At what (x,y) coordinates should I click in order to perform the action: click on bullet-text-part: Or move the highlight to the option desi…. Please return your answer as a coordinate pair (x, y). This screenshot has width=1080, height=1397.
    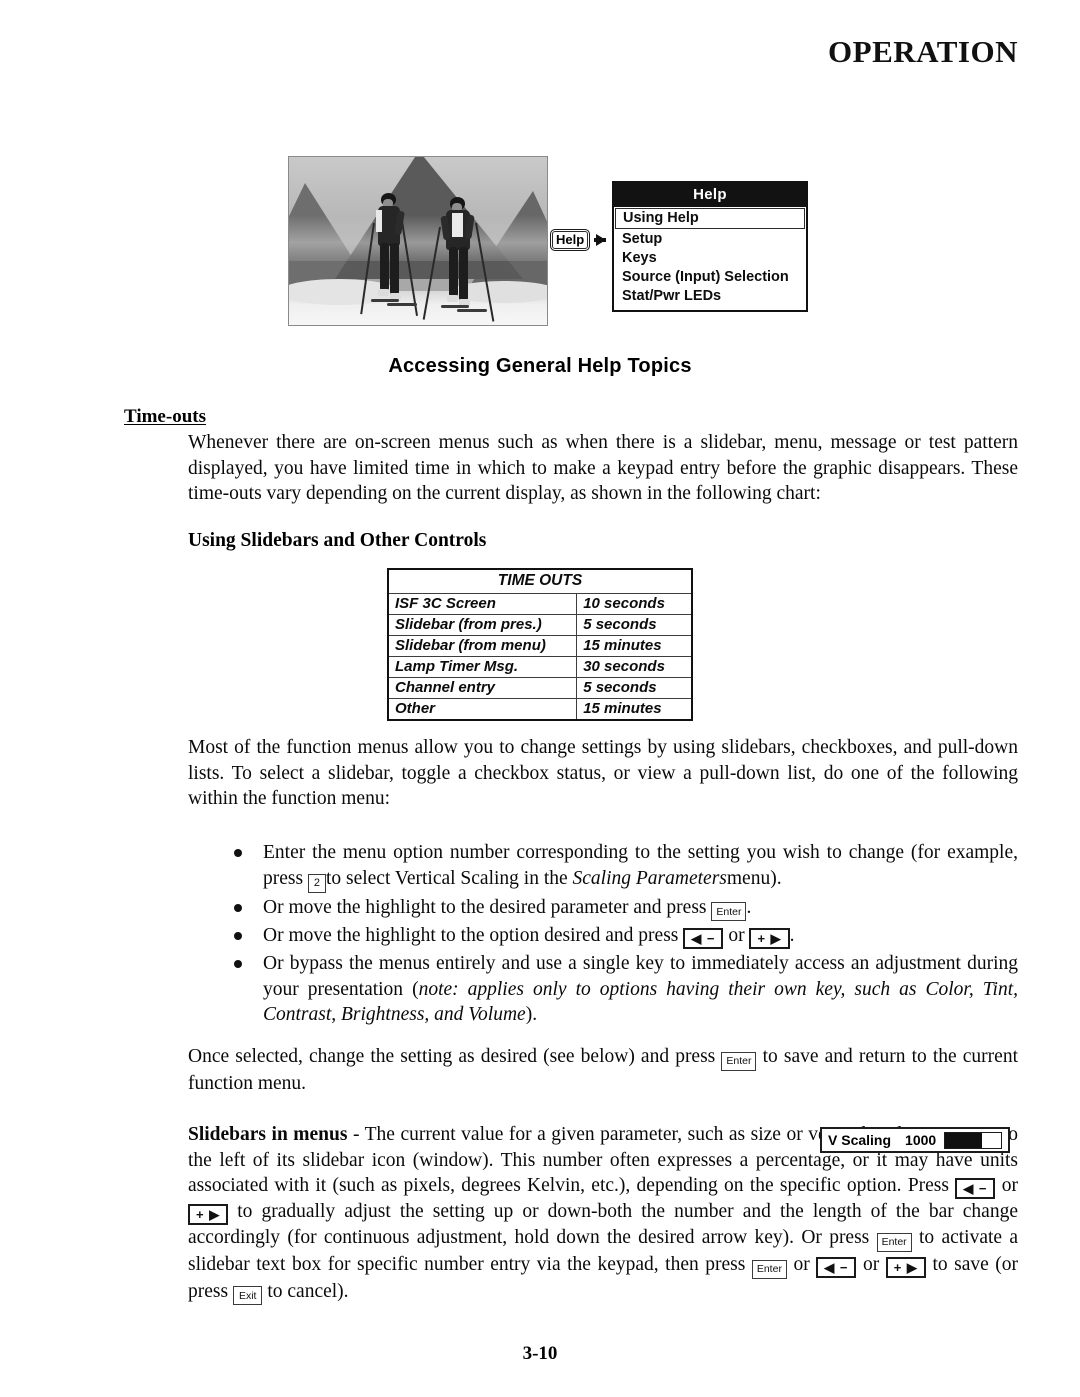
    Looking at the image, I should click on (471, 936).